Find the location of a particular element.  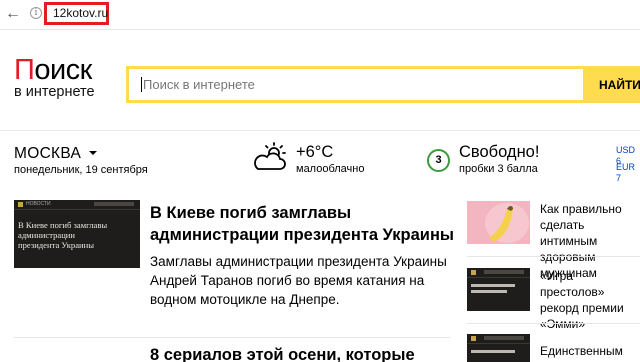

text-caret is located at coordinates (141, 84).